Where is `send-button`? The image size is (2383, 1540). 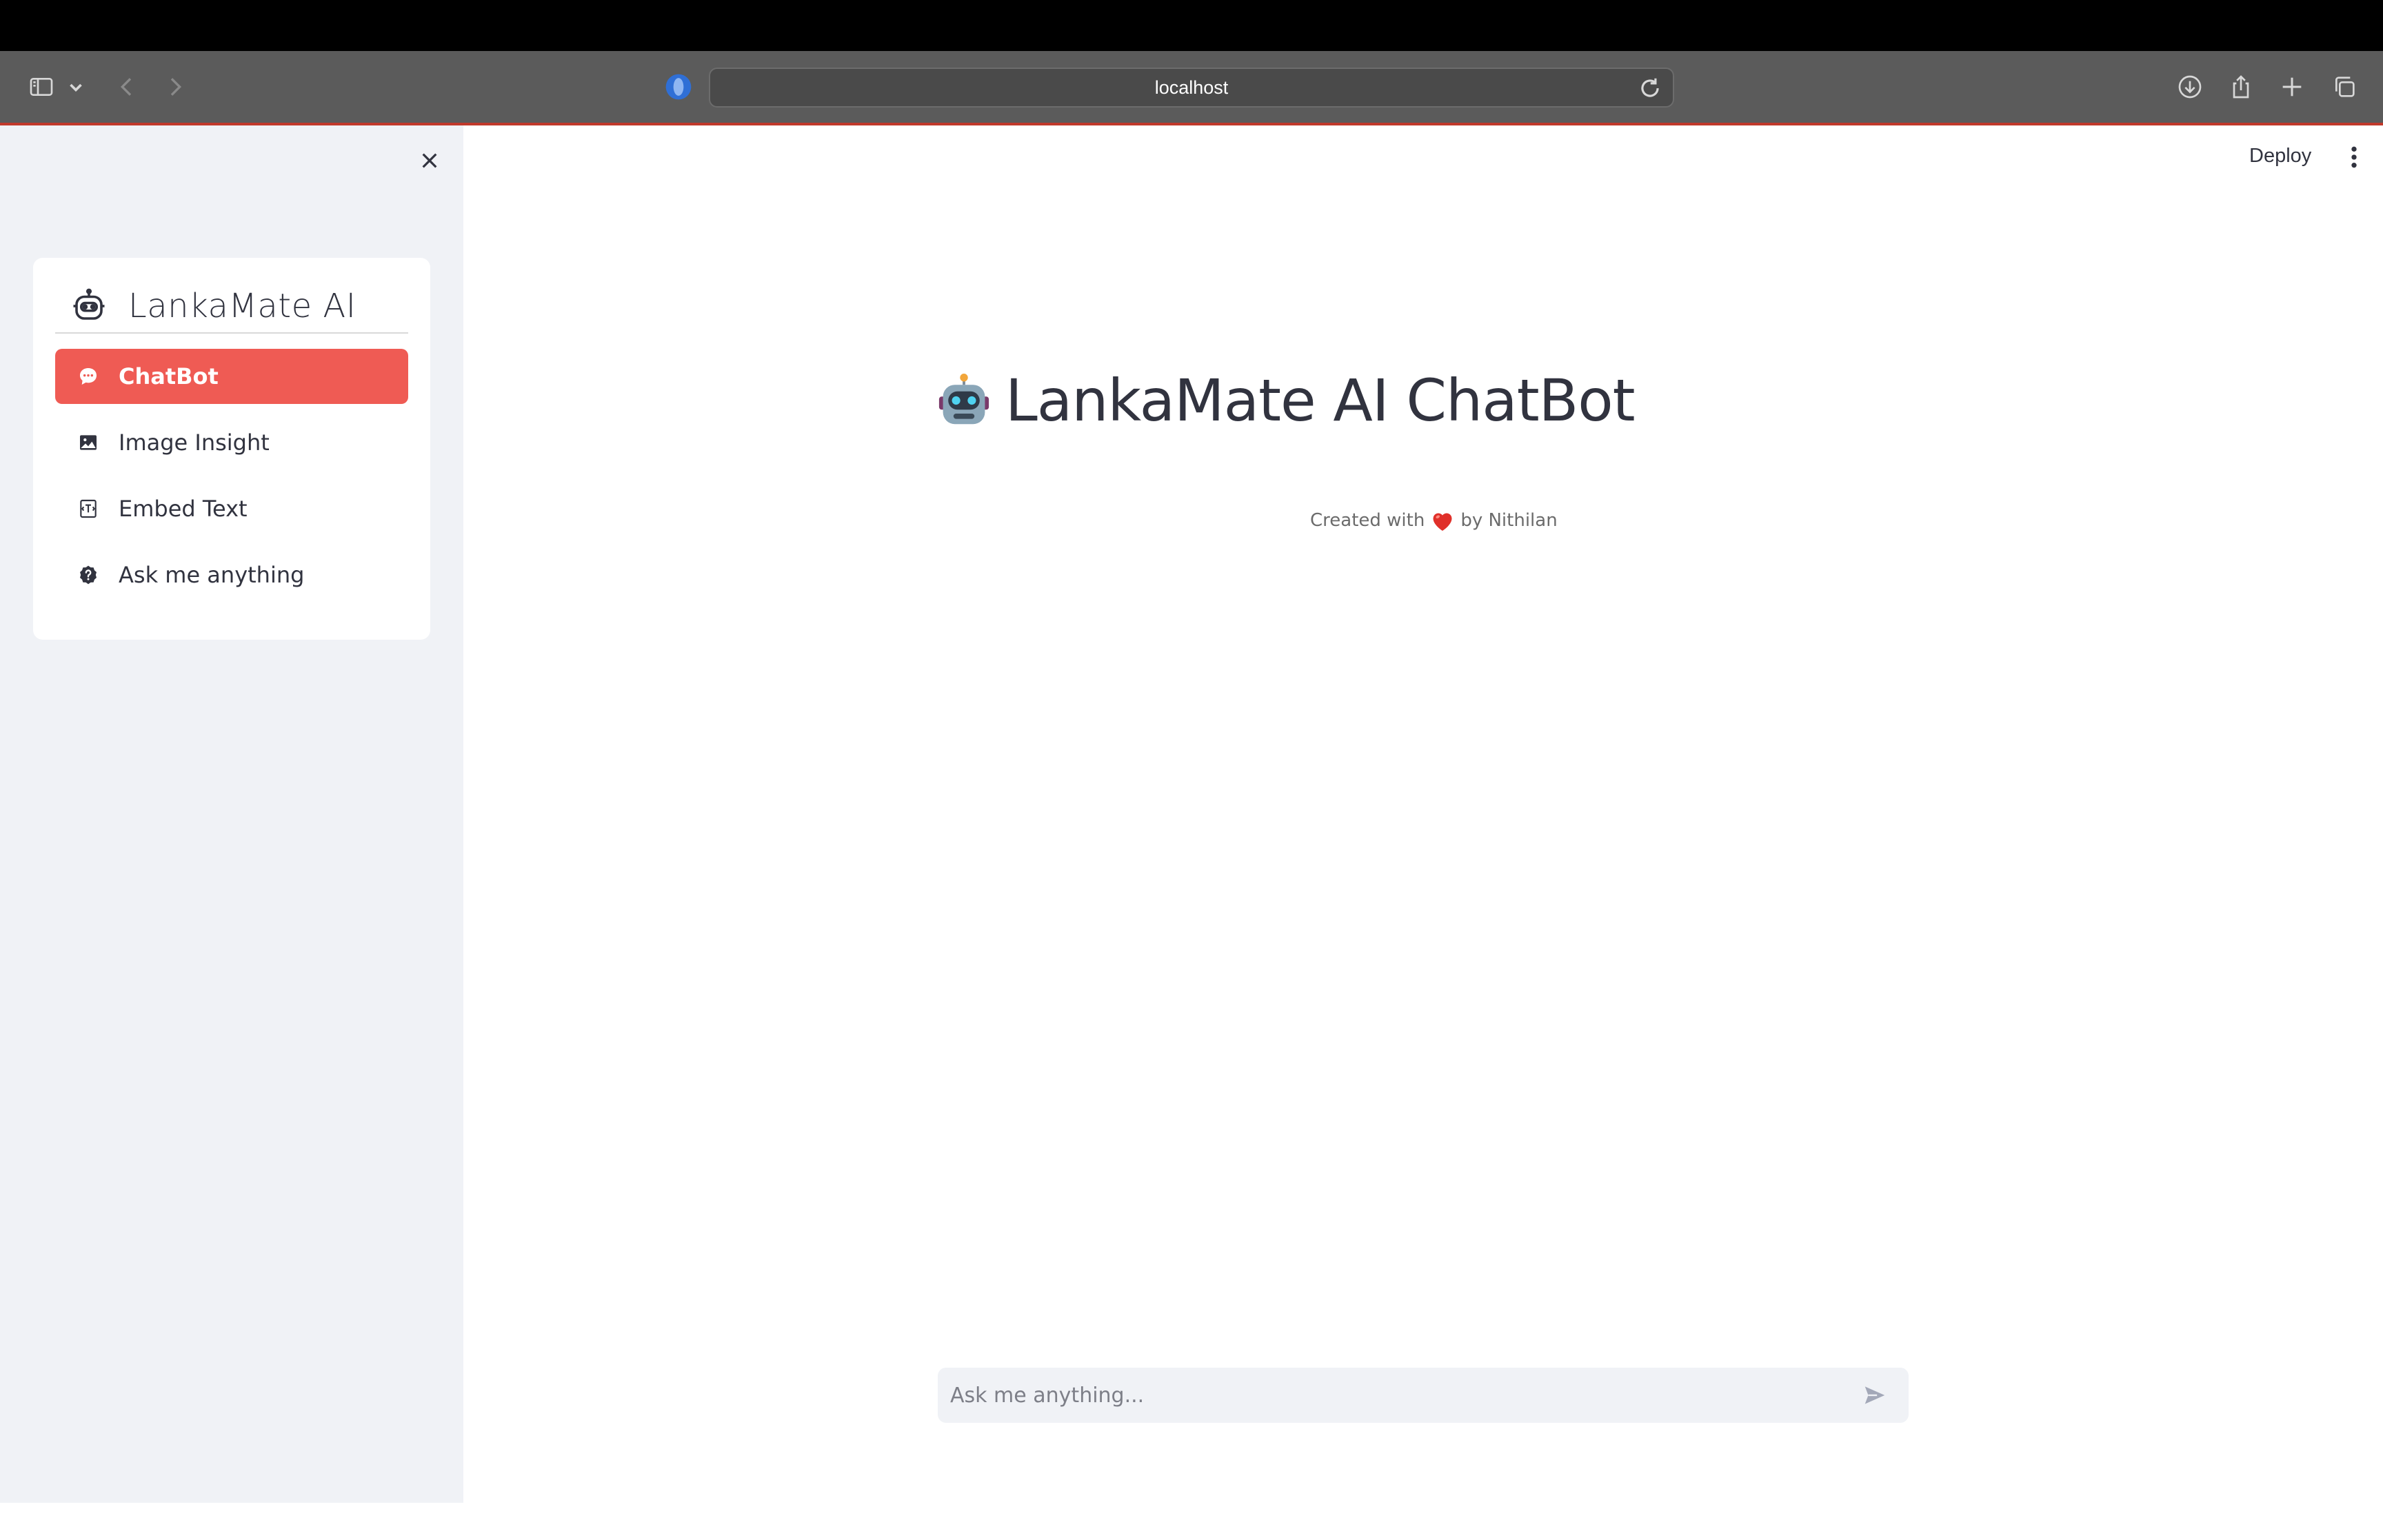 send-button is located at coordinates (1875, 1395).